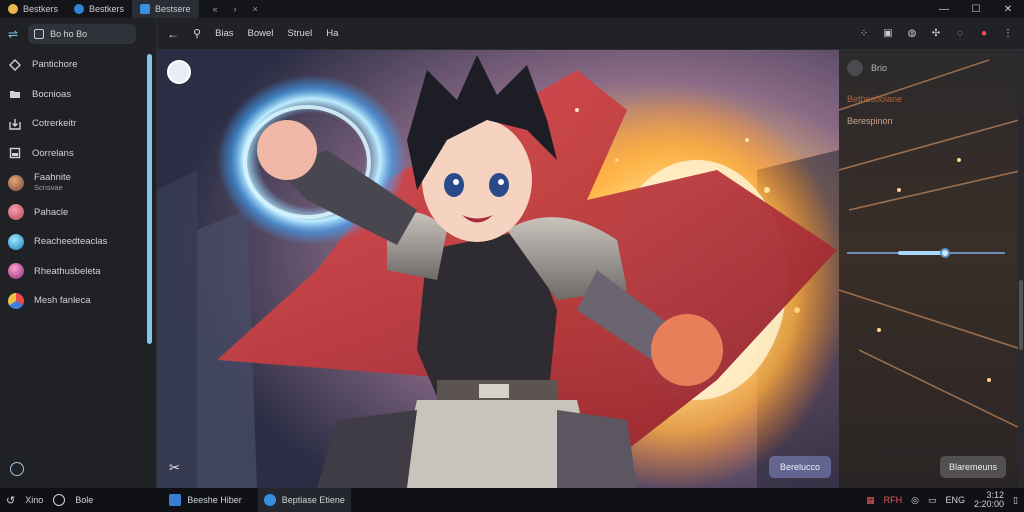 This screenshot has height=512, width=1024. Describe the element at coordinates (34, 500) in the screenshot. I see `taskbar-start-label: Xino` at that location.